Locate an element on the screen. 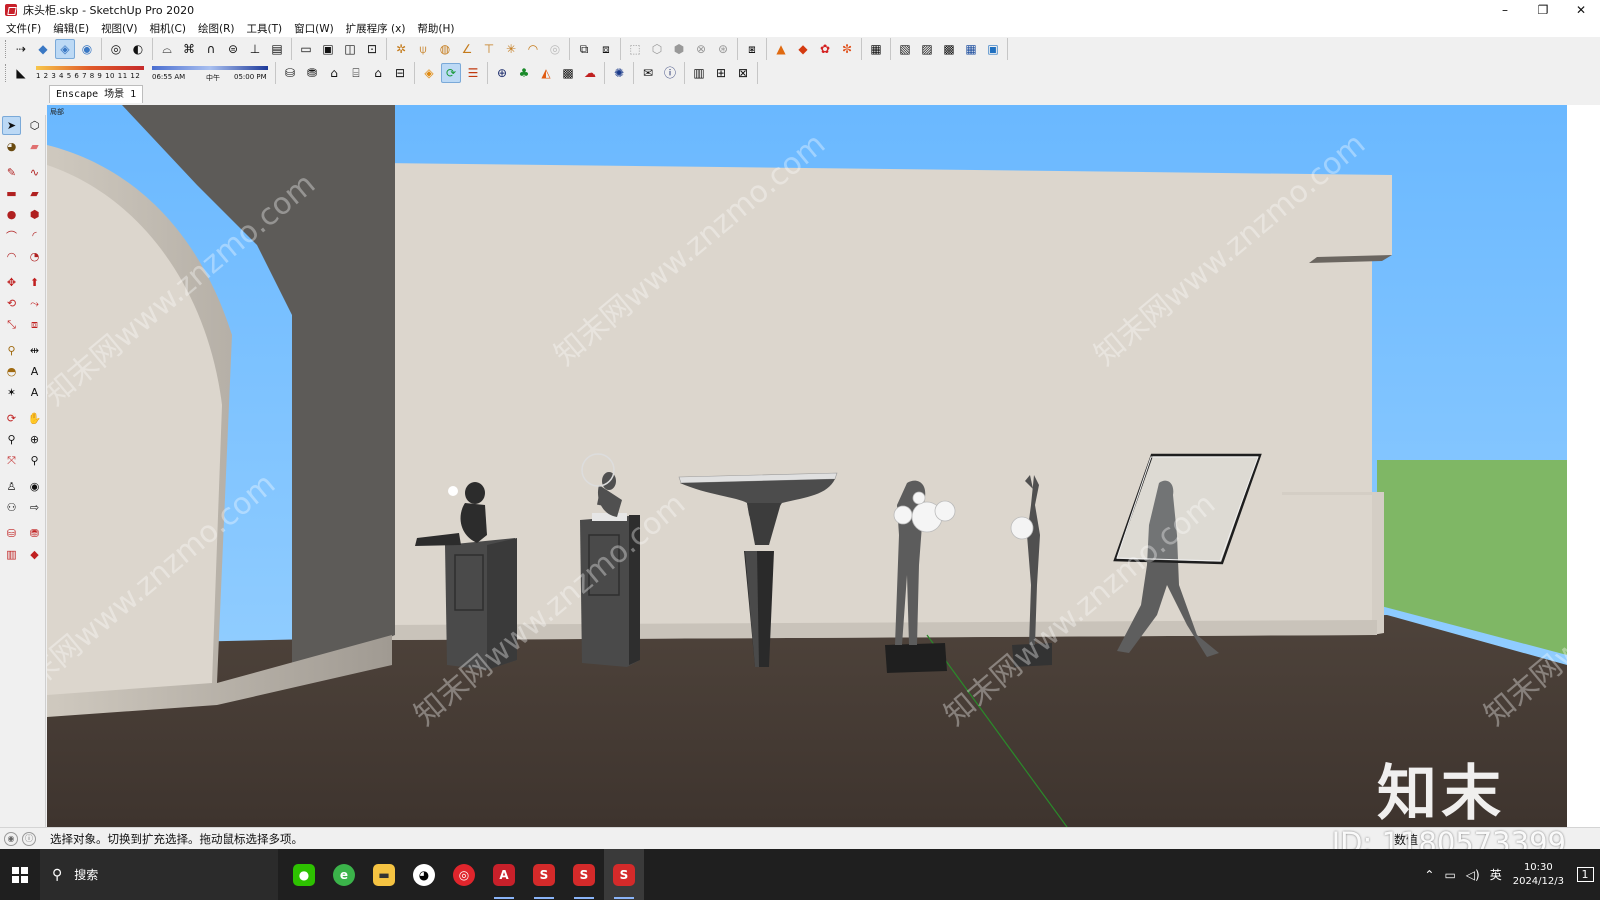  frame-icon: ⊞ is located at coordinates (721, 73).